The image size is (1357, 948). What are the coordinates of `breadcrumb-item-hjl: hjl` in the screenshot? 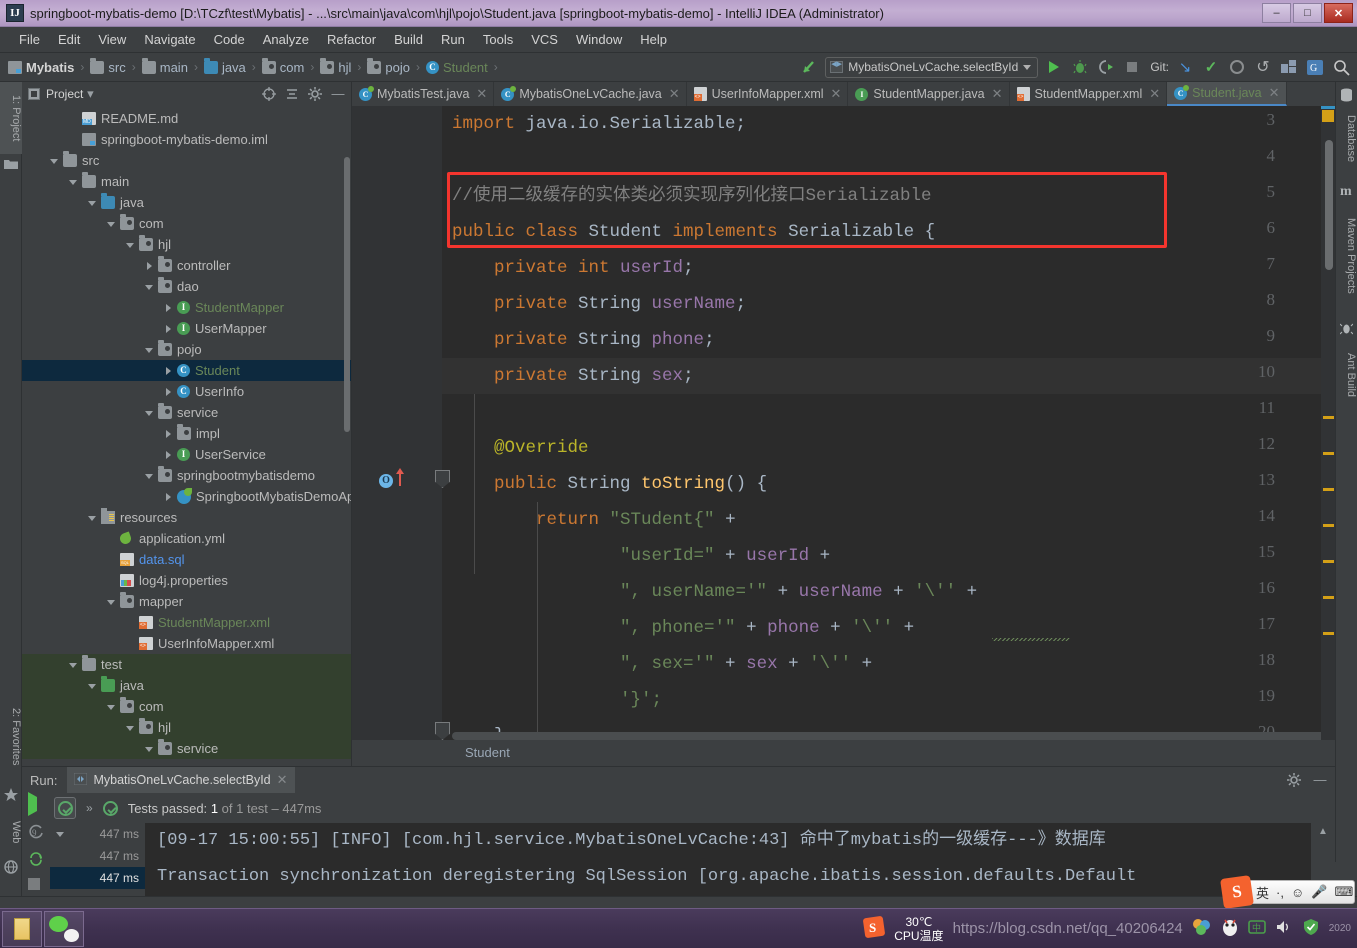 It's located at (335, 66).